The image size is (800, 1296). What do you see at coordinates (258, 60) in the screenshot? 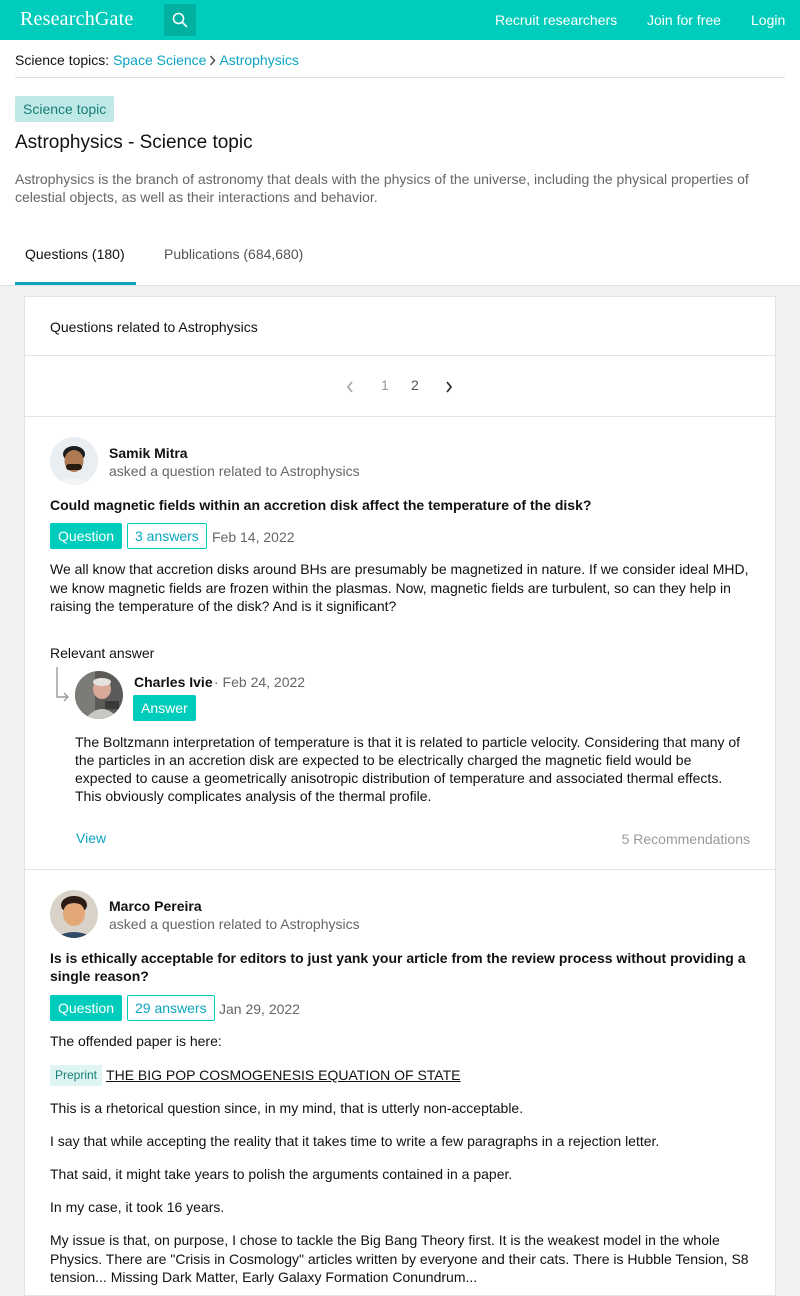
I see `breadcrumb-item-astrophysics: Astrophysics` at bounding box center [258, 60].